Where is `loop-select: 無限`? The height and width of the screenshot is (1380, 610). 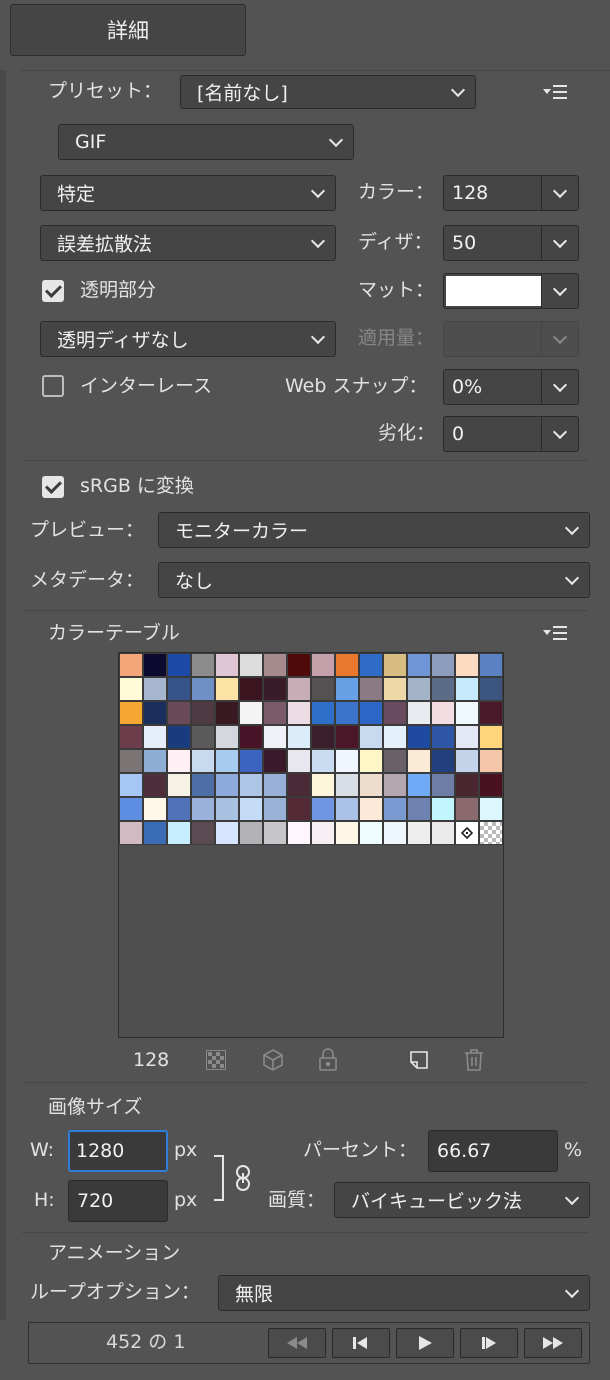 loop-select: 無限 is located at coordinates (404, 1293).